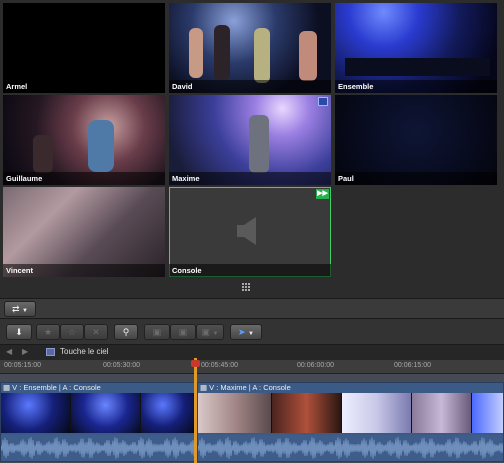  Describe the element at coordinates (84, 232) in the screenshot. I see `angle-vincent: Vincent` at that location.